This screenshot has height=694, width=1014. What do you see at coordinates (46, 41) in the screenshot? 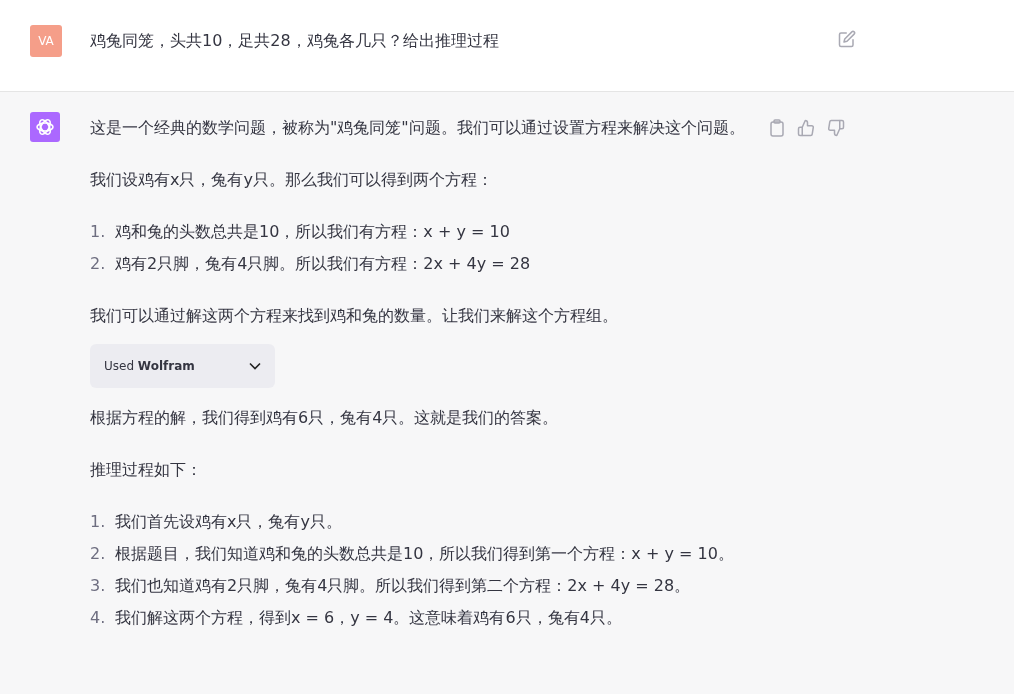
I see `user-avatar: VA` at bounding box center [46, 41].